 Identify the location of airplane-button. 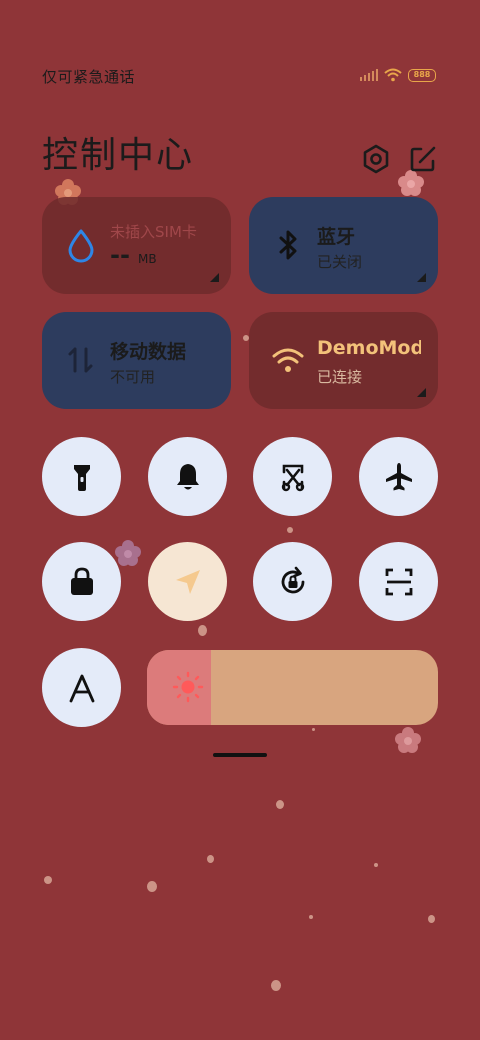
(398, 476).